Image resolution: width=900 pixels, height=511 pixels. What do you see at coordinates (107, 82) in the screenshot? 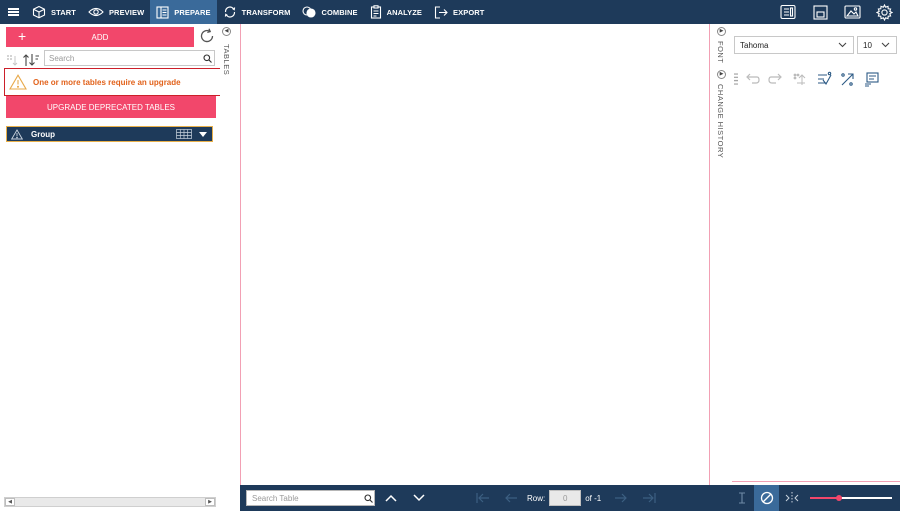
I see `warning-text: One or more tables require an upgrade` at bounding box center [107, 82].